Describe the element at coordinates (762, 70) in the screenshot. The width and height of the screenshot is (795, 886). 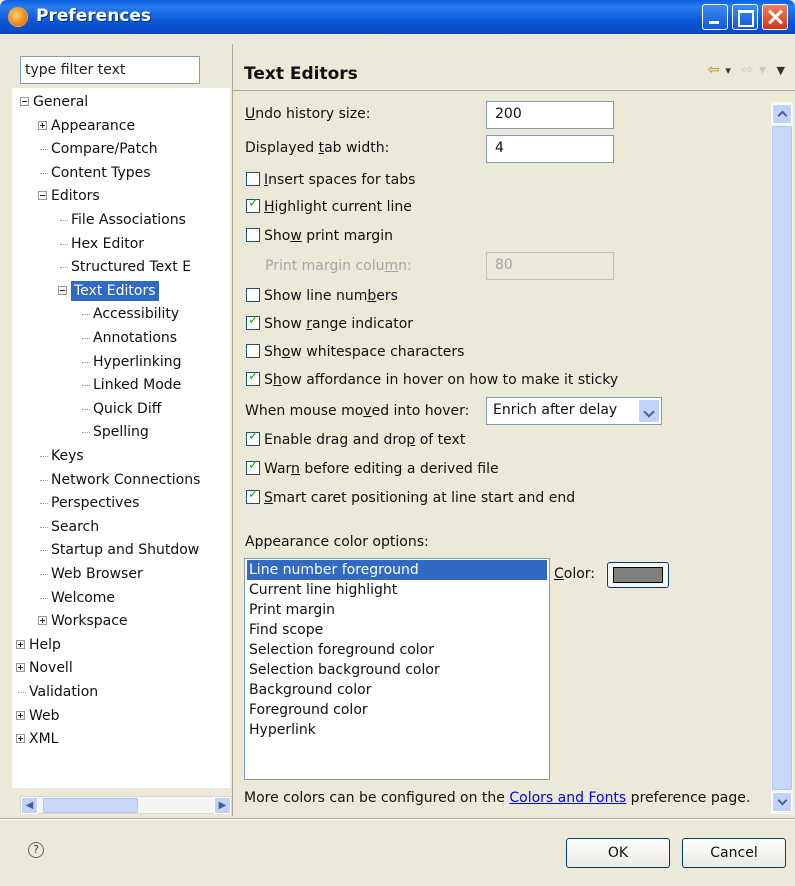
I see `forward-menu-chevron-icon: ▾` at that location.